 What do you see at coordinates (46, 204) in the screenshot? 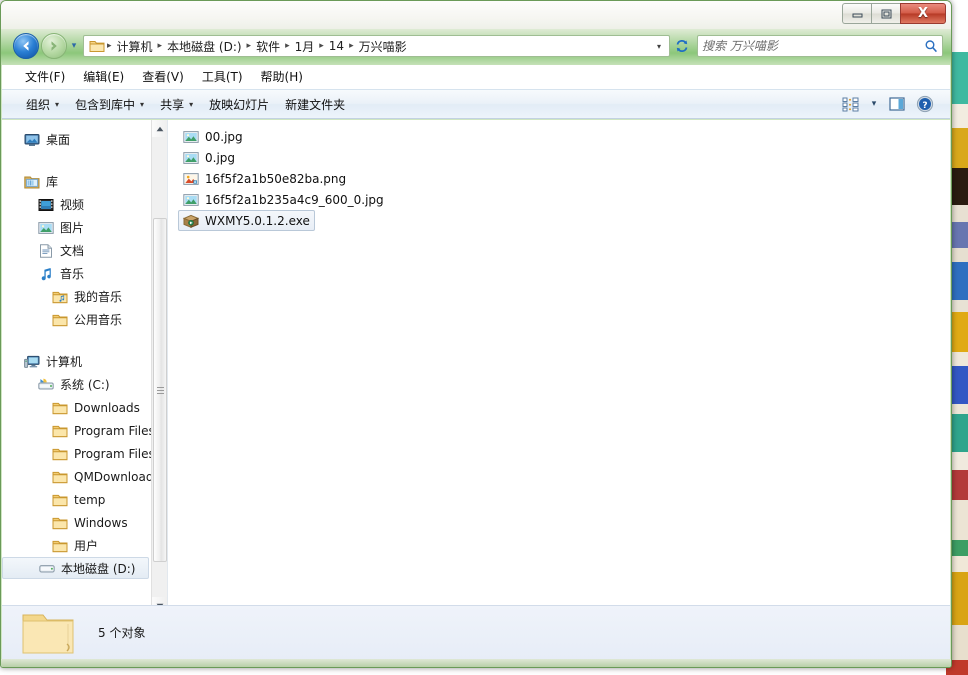
I see `video-icon` at bounding box center [46, 204].